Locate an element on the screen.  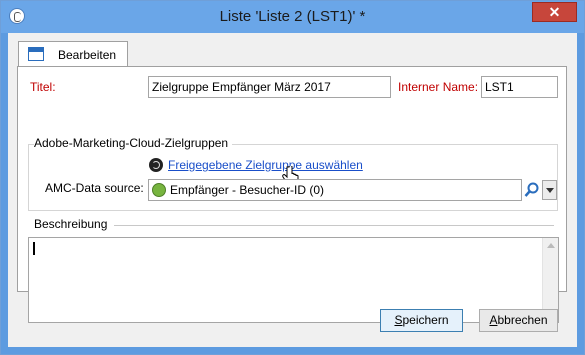
globe-icon is located at coordinates (159, 190).